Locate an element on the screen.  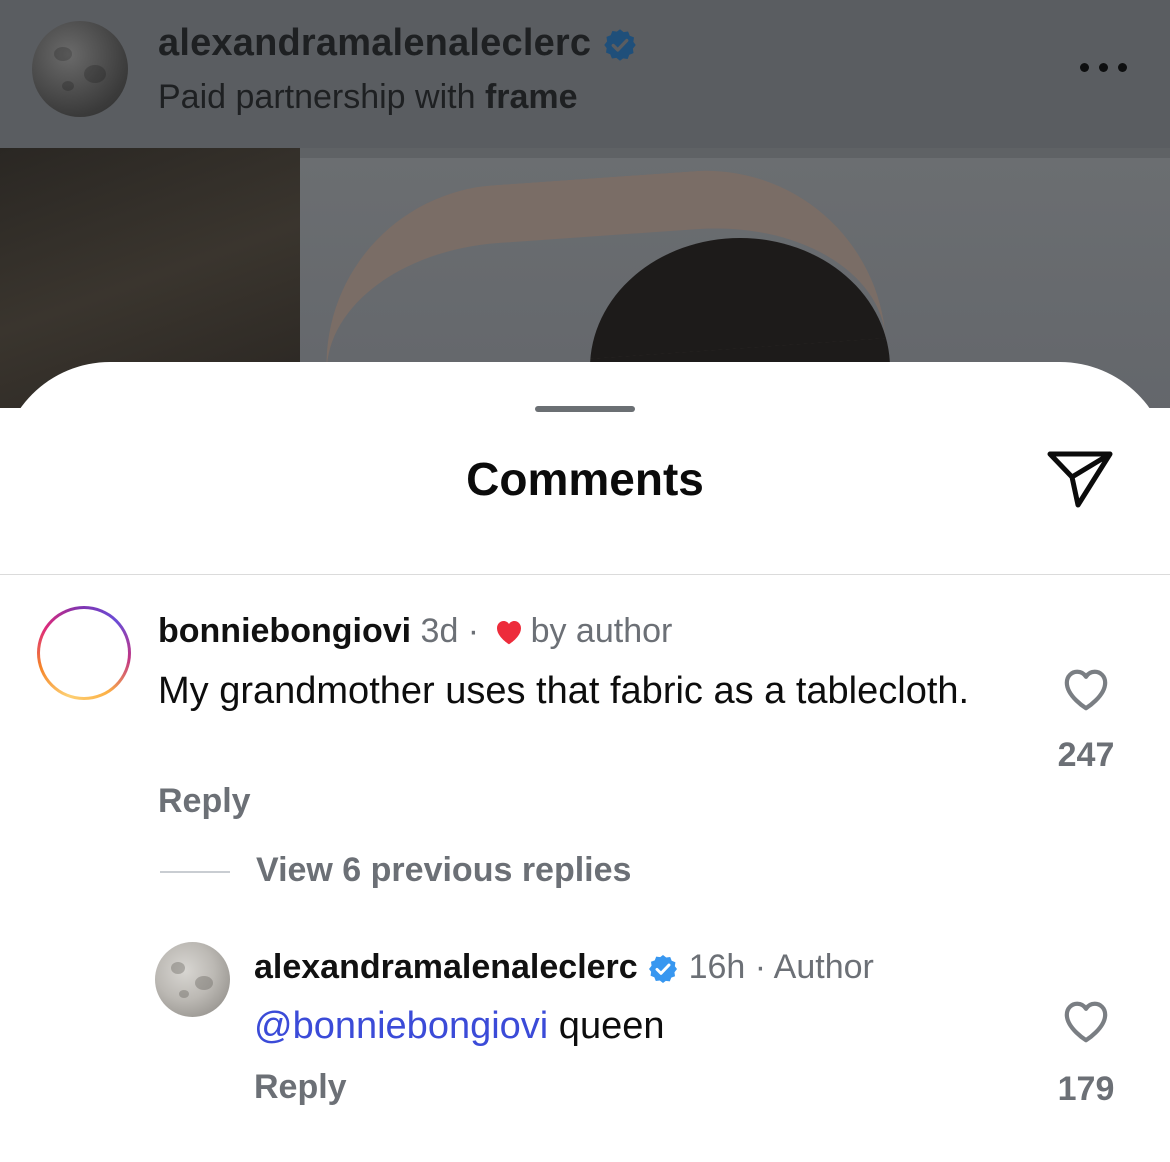
comment-meta: bonniebongiovi 3d · by author is located at coordinates (415, 631).